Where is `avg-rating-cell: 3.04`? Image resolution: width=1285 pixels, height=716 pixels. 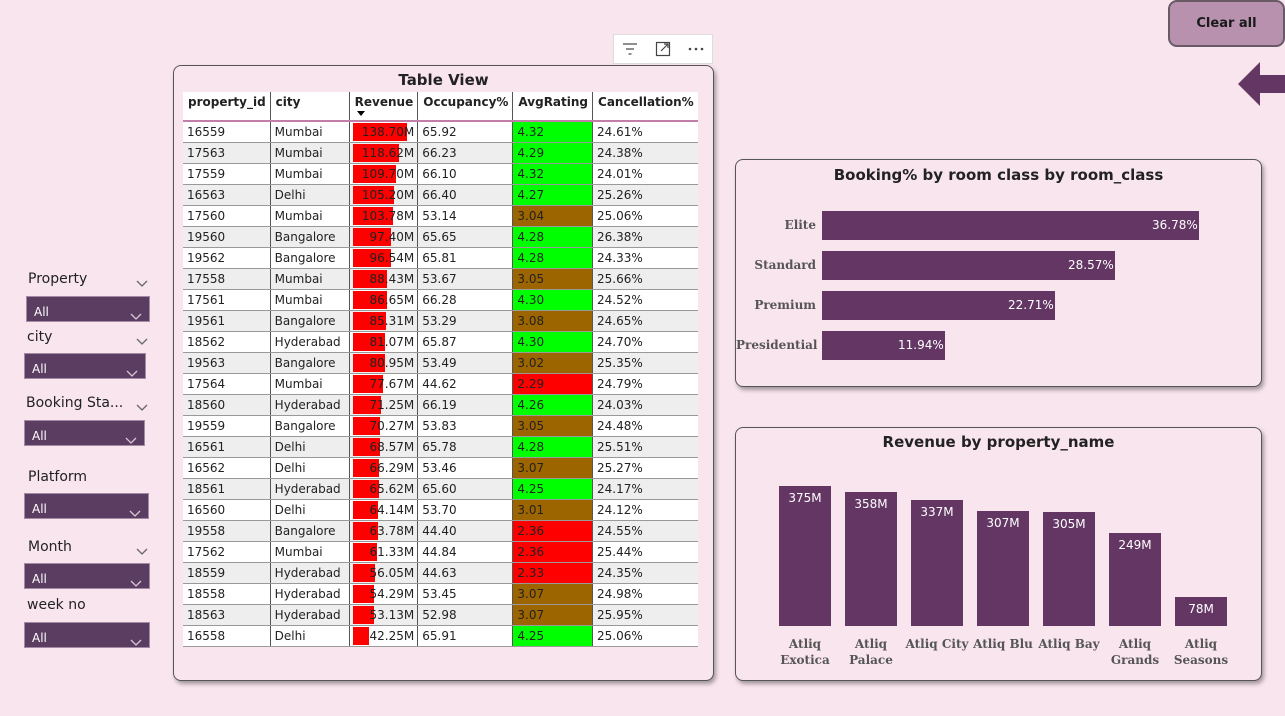 avg-rating-cell: 3.04 is located at coordinates (553, 216).